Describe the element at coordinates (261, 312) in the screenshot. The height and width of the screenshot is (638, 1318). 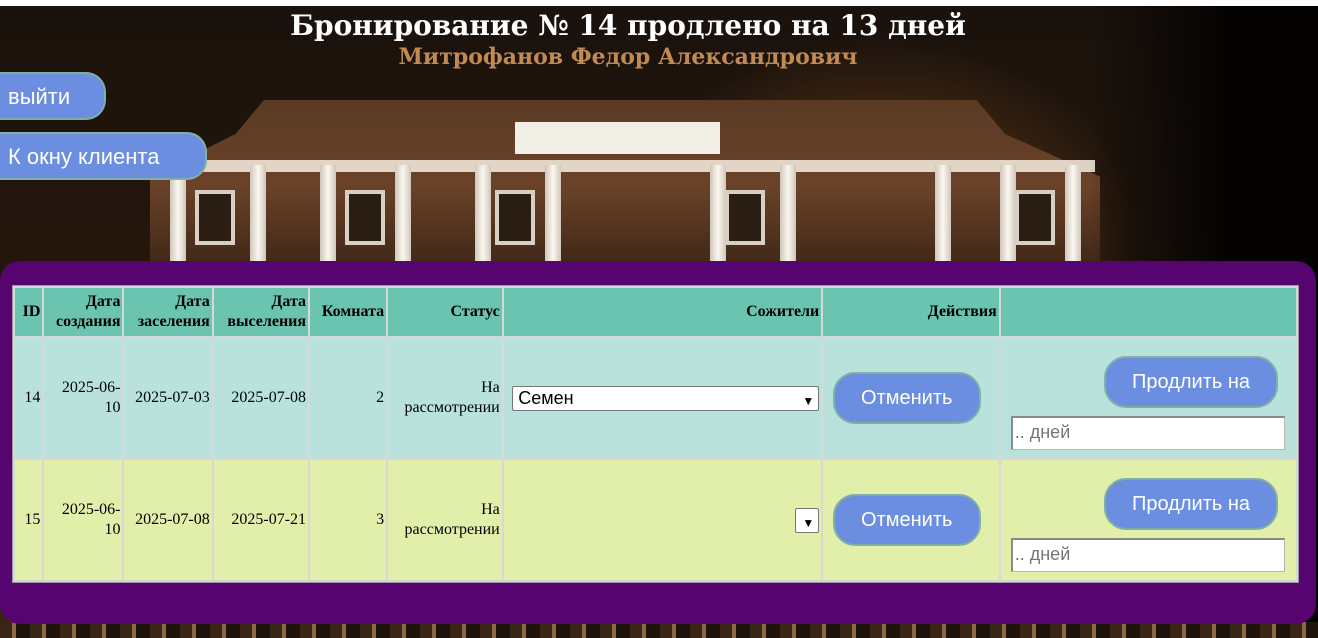
I see `column-header-checkout: Дата выселения` at that location.